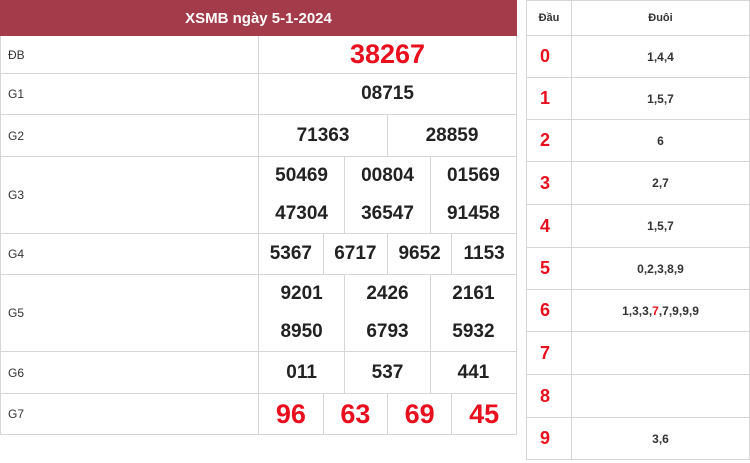 The image size is (750, 463). What do you see at coordinates (472, 214) in the screenshot?
I see `g3-number: 91458` at bounding box center [472, 214].